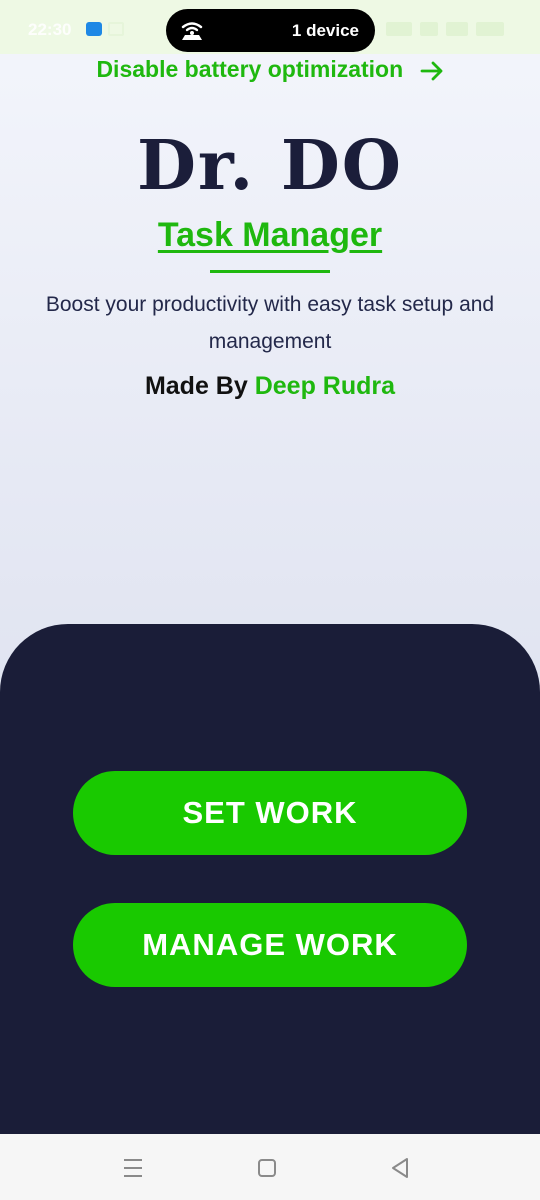 The height and width of the screenshot is (1200, 540). What do you see at coordinates (270, 235) in the screenshot?
I see `app-subtitle: Task Manager` at bounding box center [270, 235].